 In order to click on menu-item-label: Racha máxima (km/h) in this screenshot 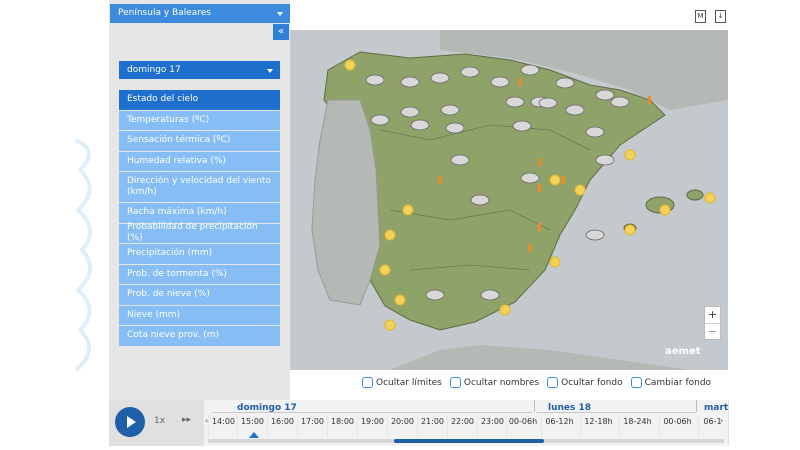, I will do `click(177, 212)`.